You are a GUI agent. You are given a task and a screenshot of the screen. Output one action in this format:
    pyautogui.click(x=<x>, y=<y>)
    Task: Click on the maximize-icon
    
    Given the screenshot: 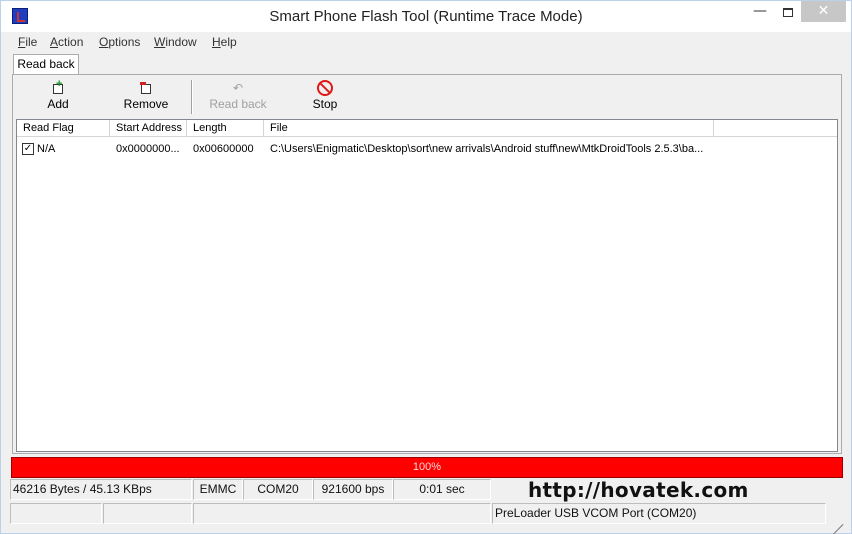 What is the action you would take?
    pyautogui.click(x=788, y=12)
    